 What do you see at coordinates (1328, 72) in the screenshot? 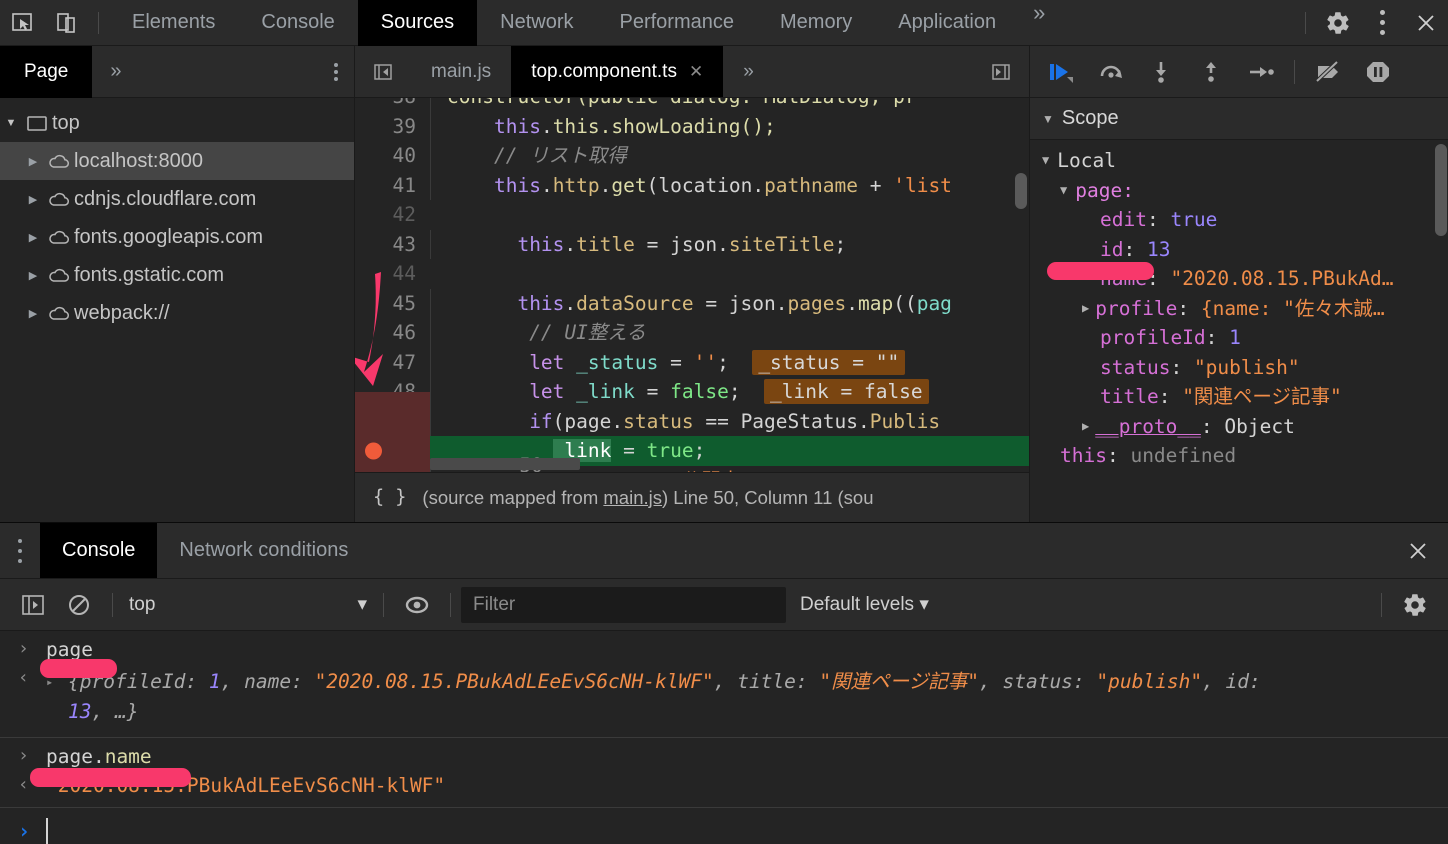
I see `deactivate-breakpoints-icon` at bounding box center [1328, 72].